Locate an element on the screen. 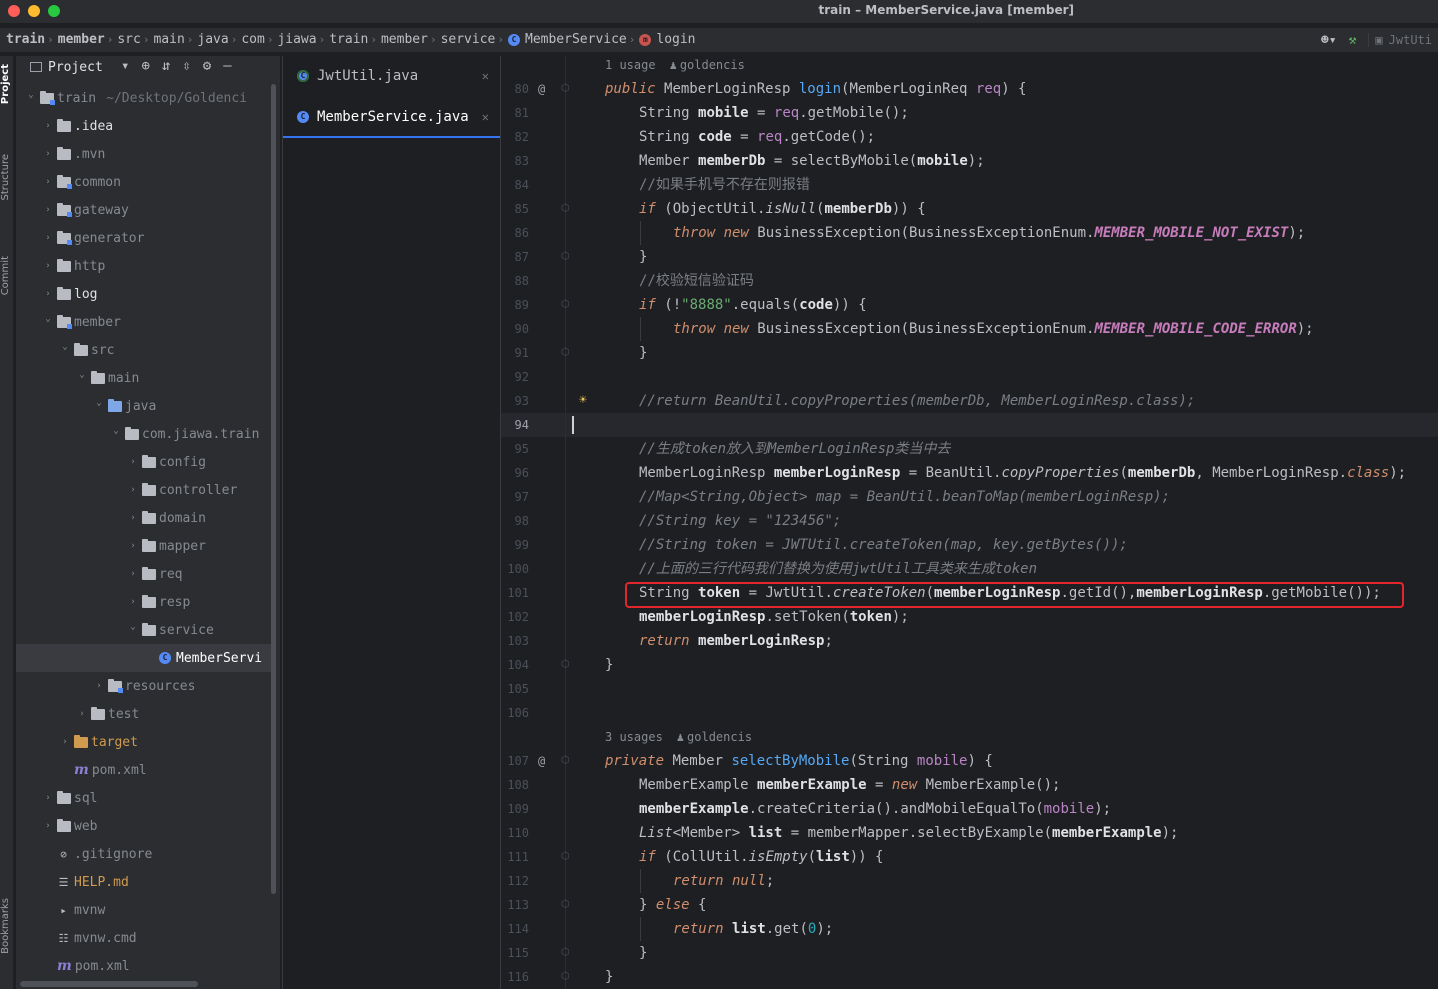  tree-item: C MemberServi is located at coordinates (146, 658).